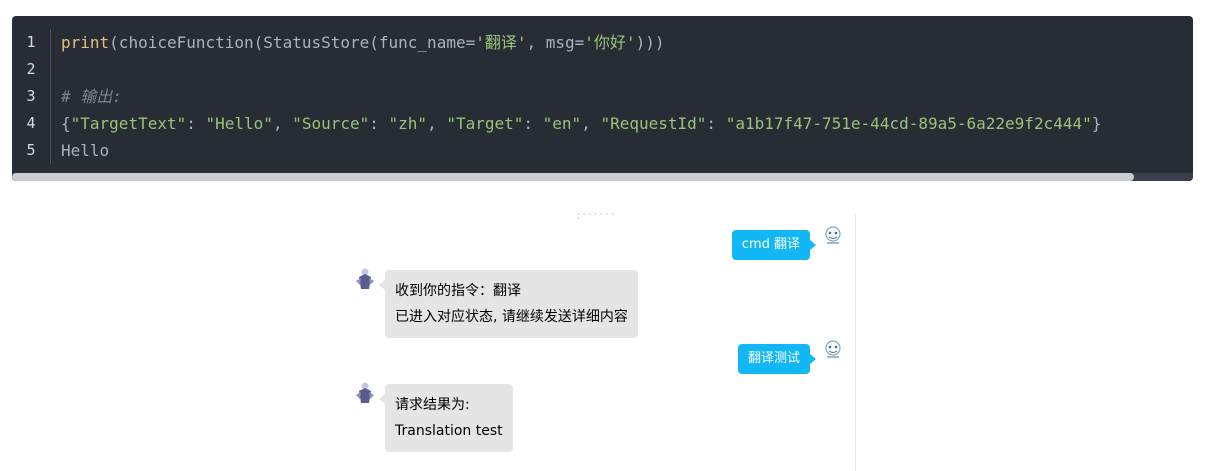 This screenshot has height=471, width=1206. What do you see at coordinates (239, 123) in the screenshot?
I see `code-token: "Hello"` at bounding box center [239, 123].